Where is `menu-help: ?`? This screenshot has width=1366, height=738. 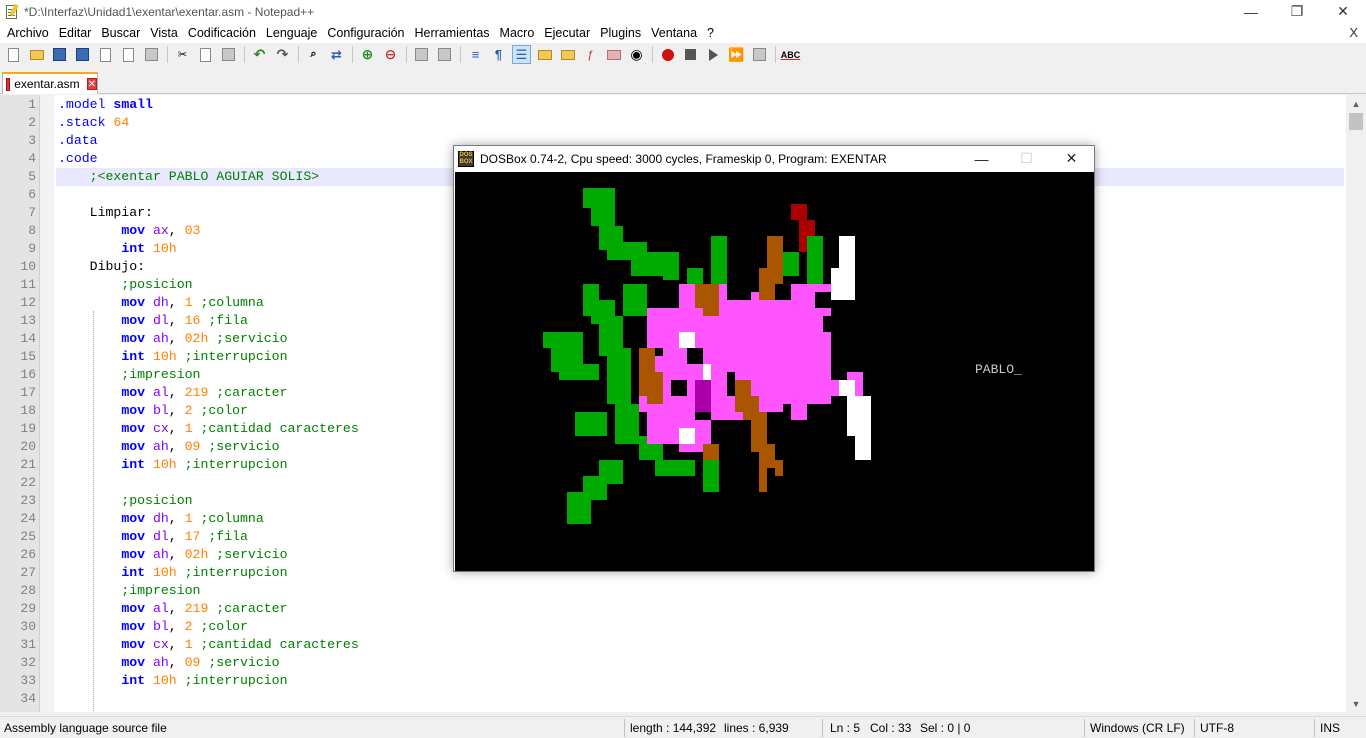
menu-help: ? is located at coordinates (710, 33).